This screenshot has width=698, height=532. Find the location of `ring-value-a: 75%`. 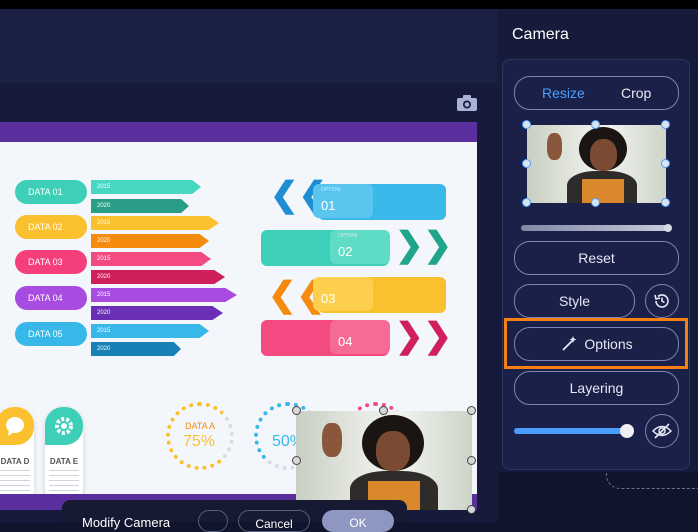

ring-value-a: 75% is located at coordinates (199, 441).